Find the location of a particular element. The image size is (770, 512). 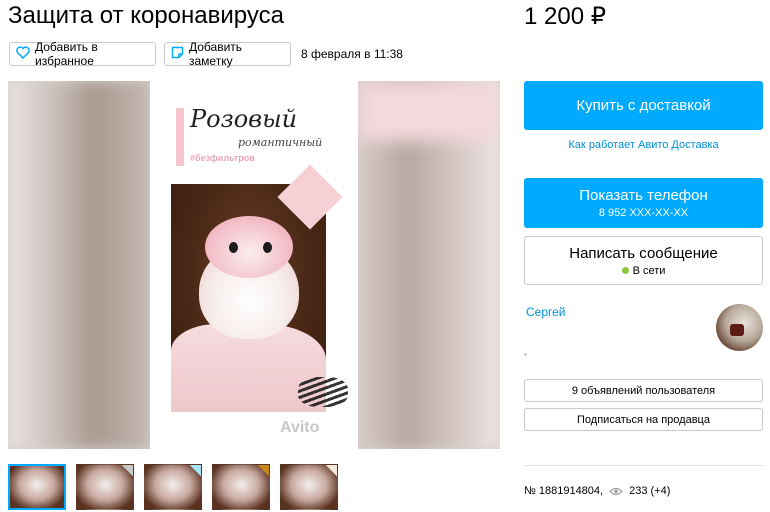

online-status: В сети is located at coordinates (643, 270).